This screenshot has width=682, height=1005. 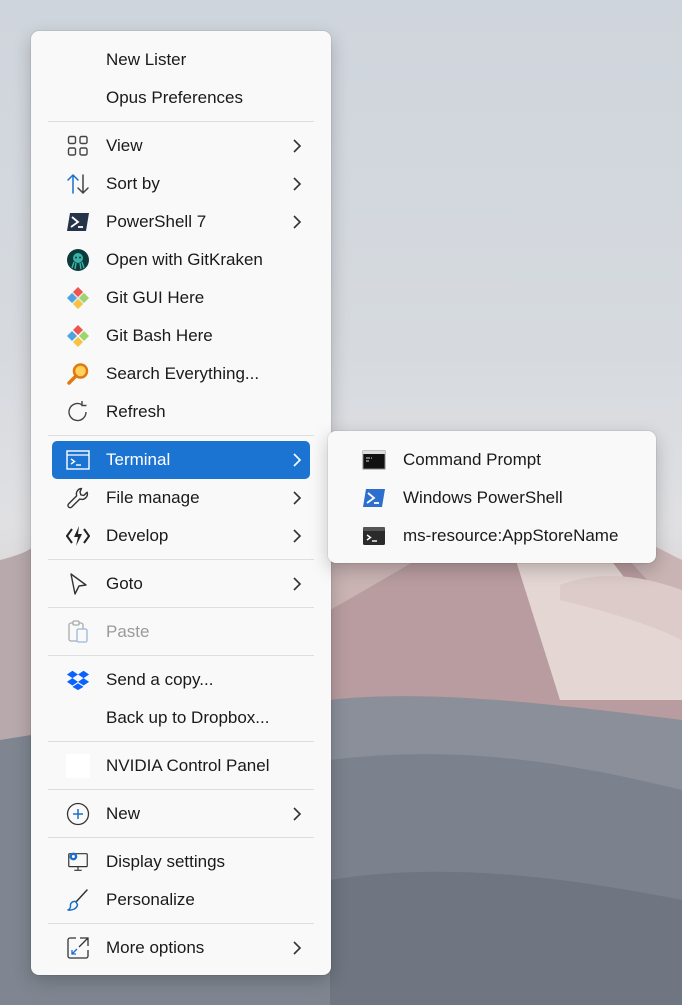 I want to click on menu-item-label: View, so click(x=124, y=145).